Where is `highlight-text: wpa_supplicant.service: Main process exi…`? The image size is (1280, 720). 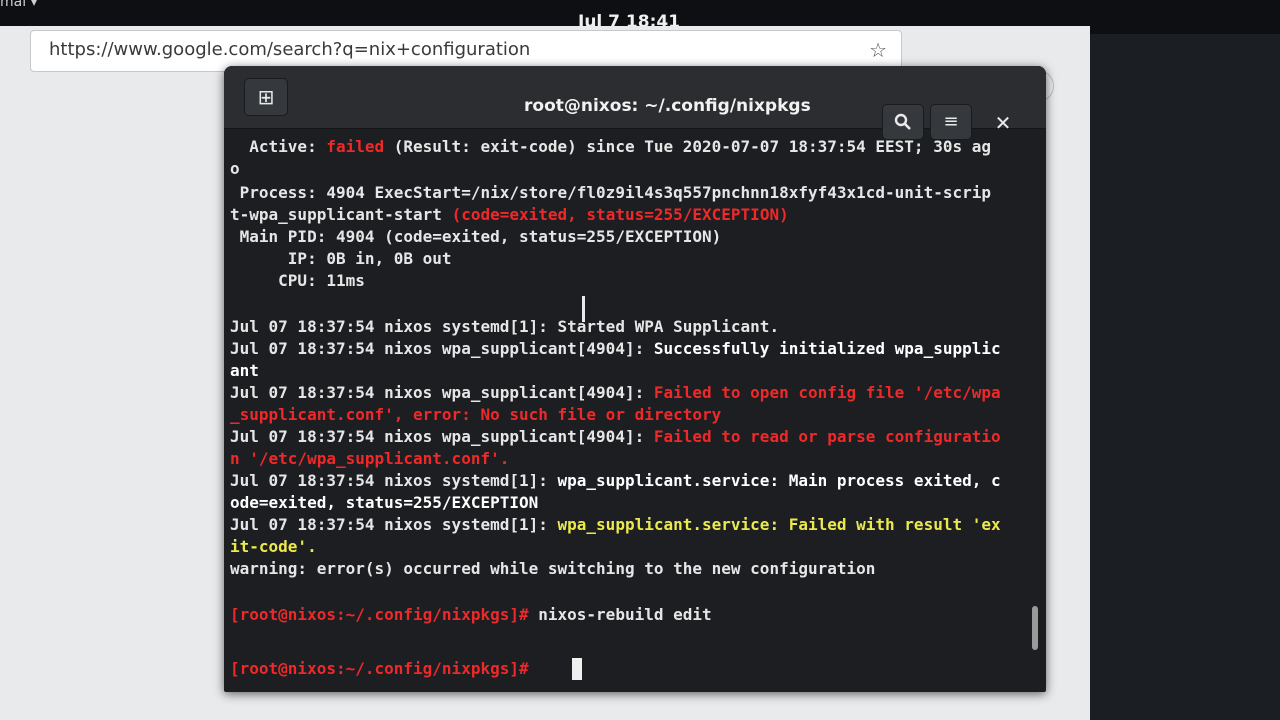
highlight-text: wpa_supplicant.service: Main process exi… is located at coordinates (779, 480).